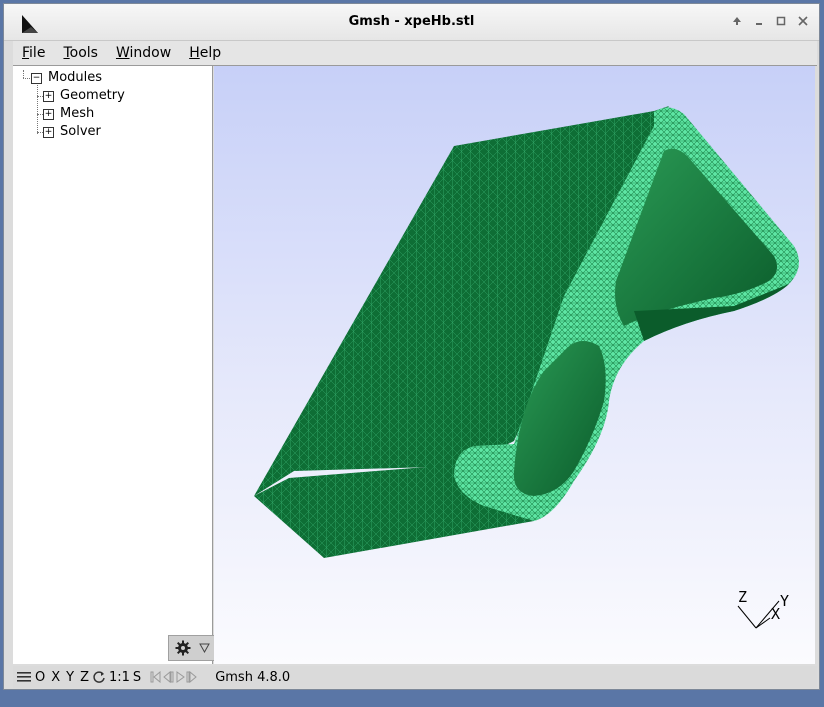  Describe the element at coordinates (784, 601) in the screenshot. I see `axis-label-y: Y` at that location.